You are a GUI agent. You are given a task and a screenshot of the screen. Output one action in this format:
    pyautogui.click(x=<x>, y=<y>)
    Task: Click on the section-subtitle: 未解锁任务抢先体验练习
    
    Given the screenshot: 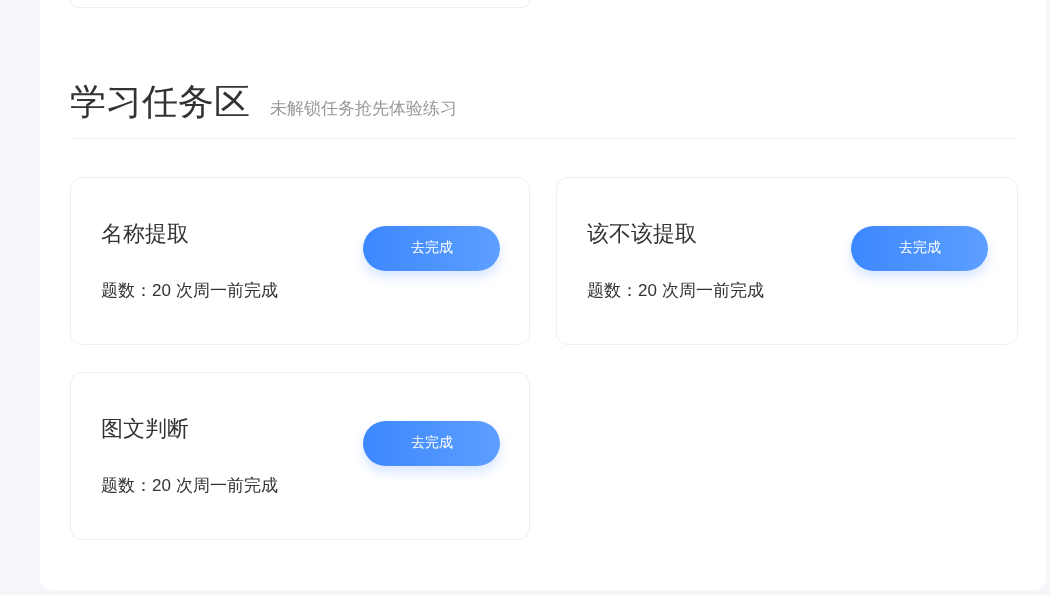 What is the action you would take?
    pyautogui.click(x=363, y=109)
    